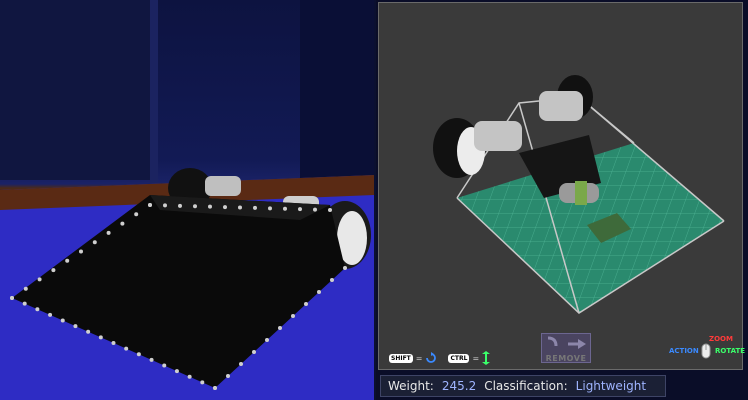 The height and width of the screenshot is (400, 748). What do you see at coordinates (611, 386) in the screenshot?
I see `classification-value: Lightweight` at bounding box center [611, 386].